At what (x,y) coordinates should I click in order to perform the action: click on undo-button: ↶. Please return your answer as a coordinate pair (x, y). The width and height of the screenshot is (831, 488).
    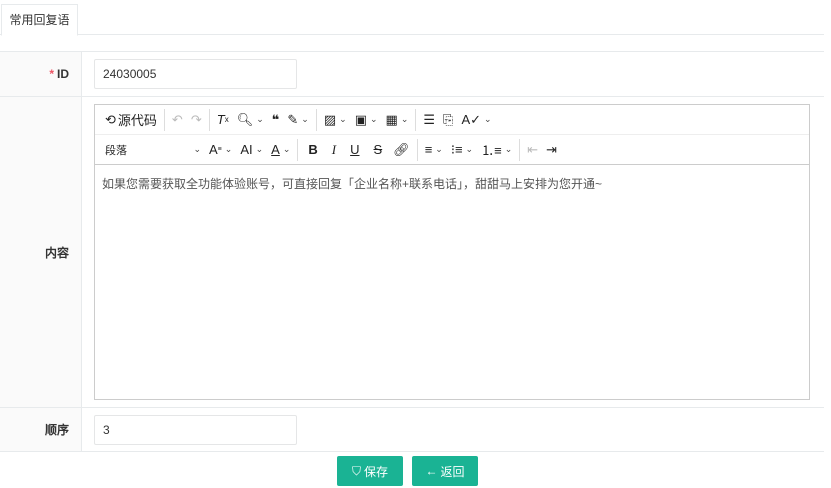
    Looking at the image, I should click on (177, 120).